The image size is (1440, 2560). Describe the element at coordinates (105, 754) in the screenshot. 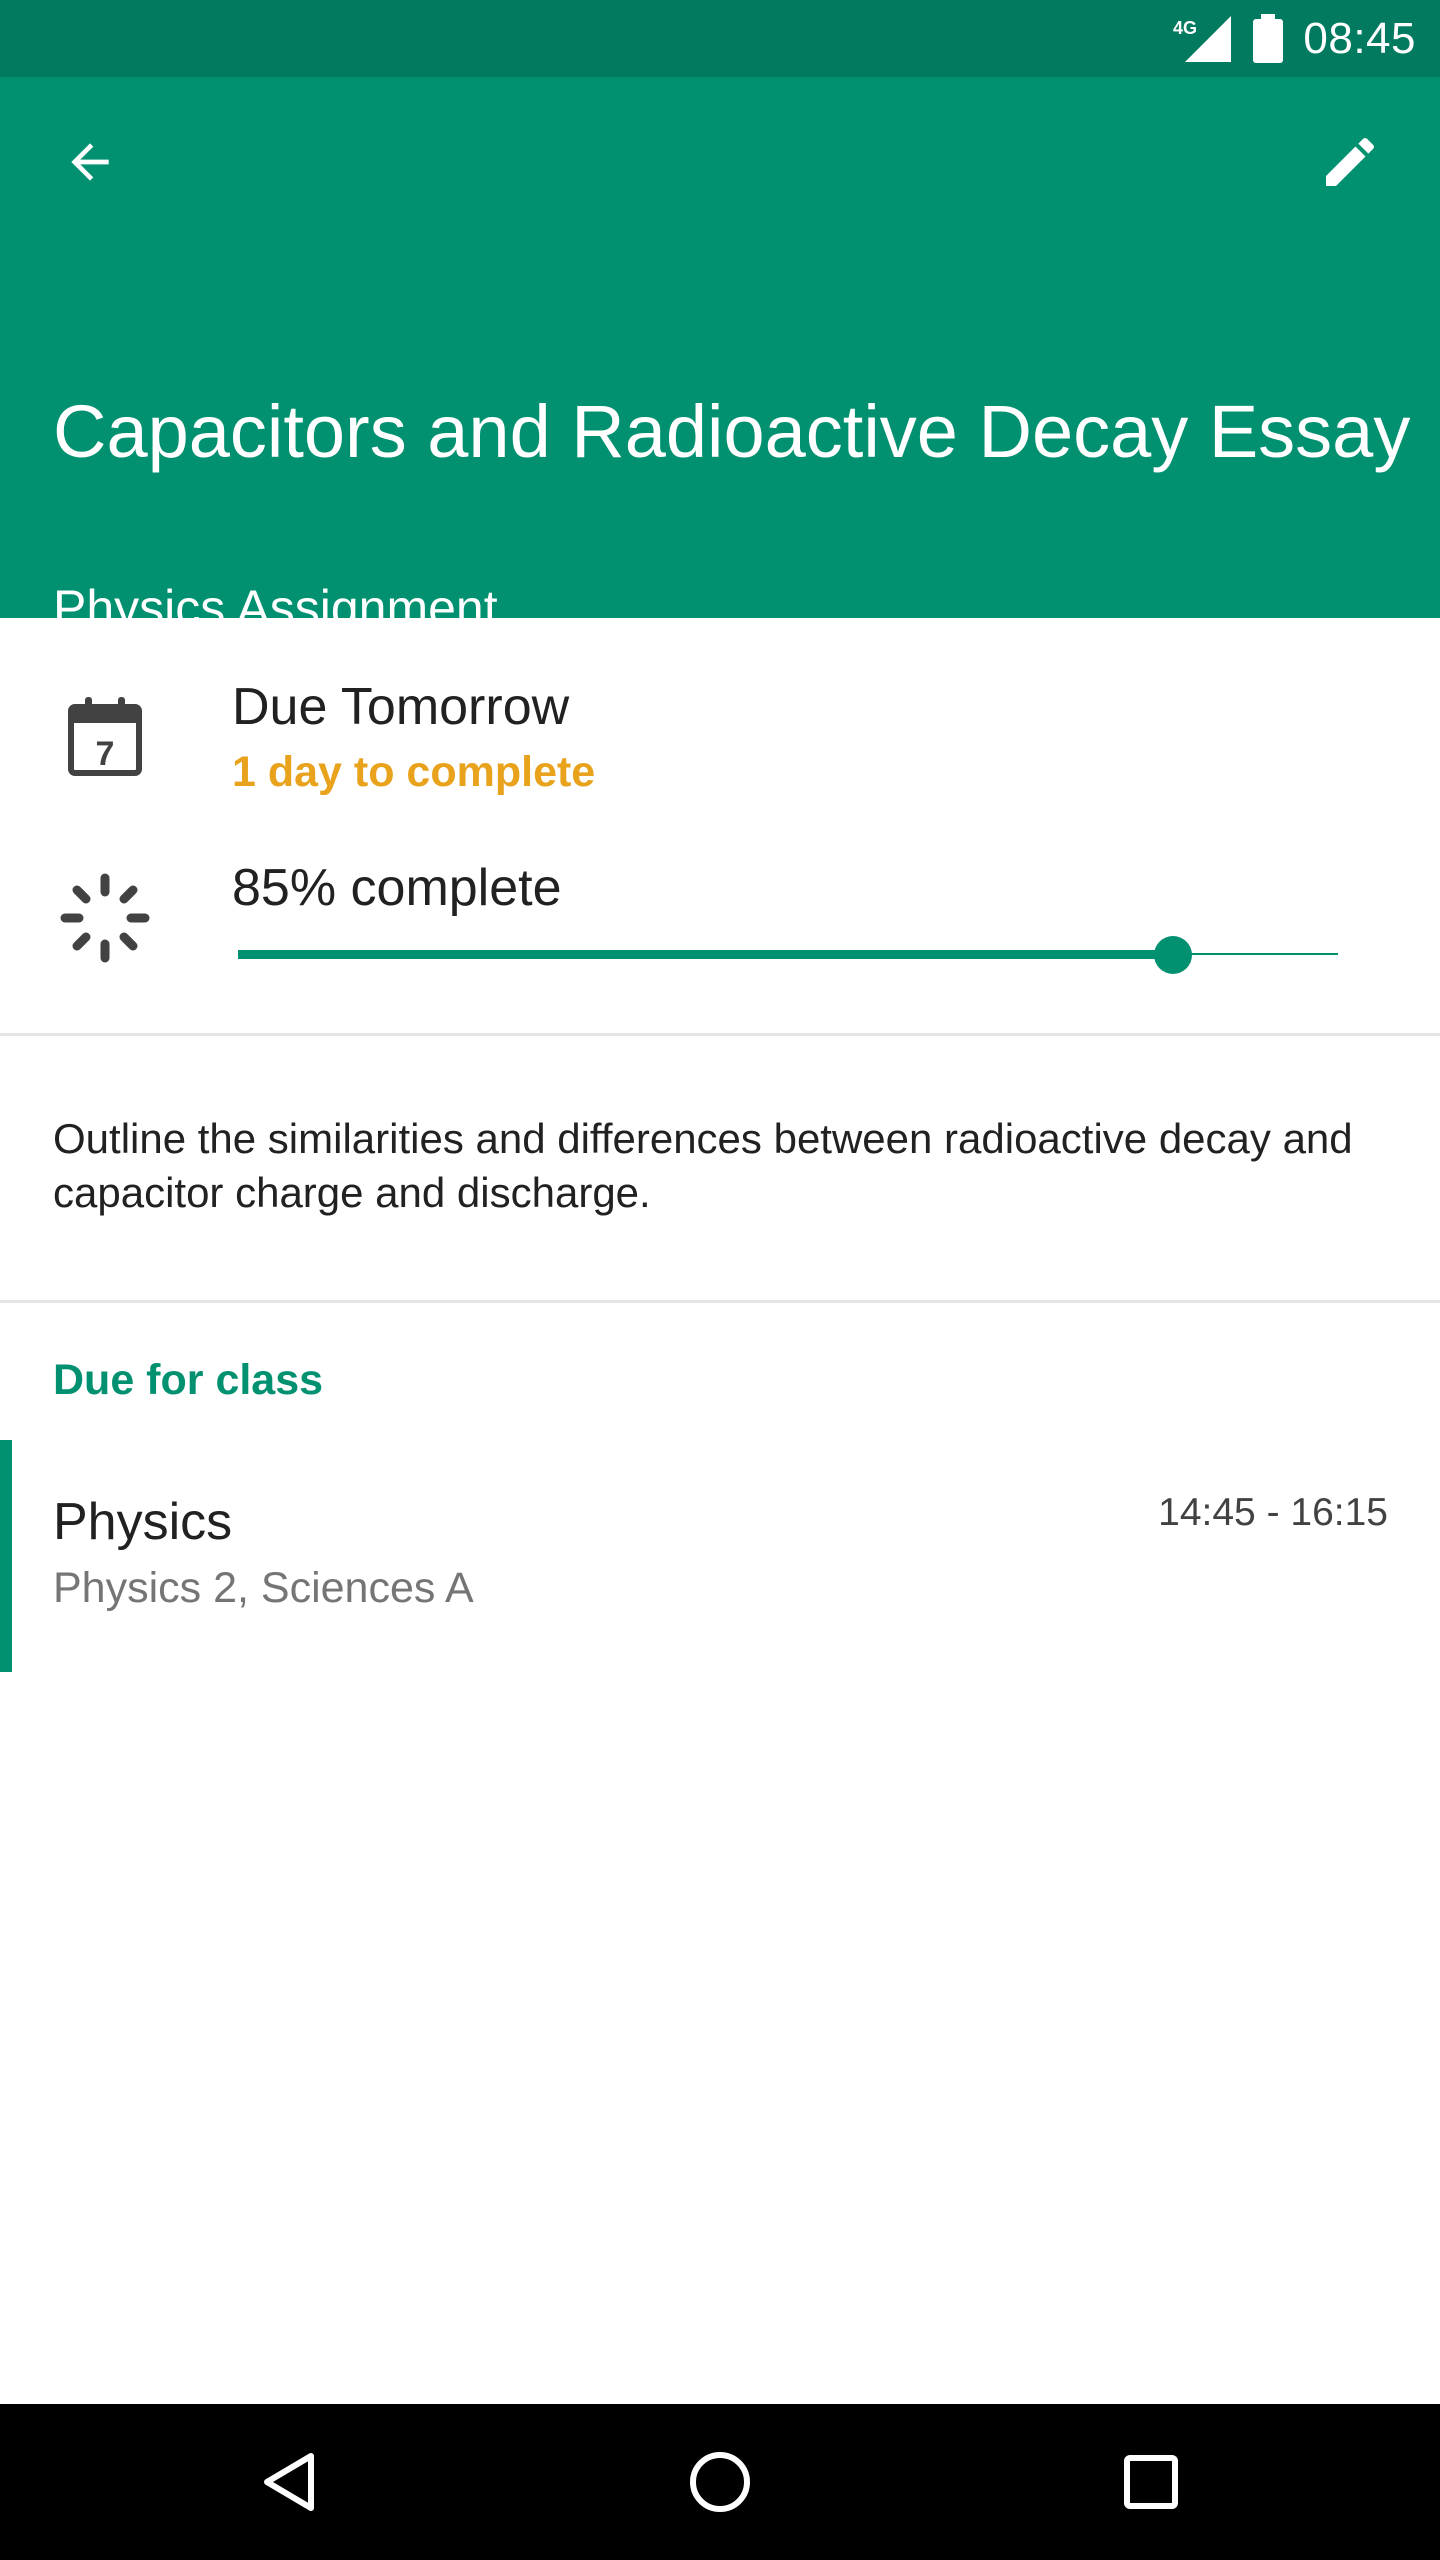

I see `calendar-day: 7` at that location.